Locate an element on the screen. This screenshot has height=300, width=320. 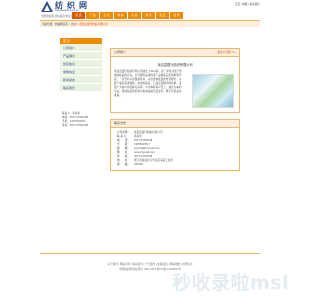
intro-title-text: 公司简介 is located at coordinates (120, 52).